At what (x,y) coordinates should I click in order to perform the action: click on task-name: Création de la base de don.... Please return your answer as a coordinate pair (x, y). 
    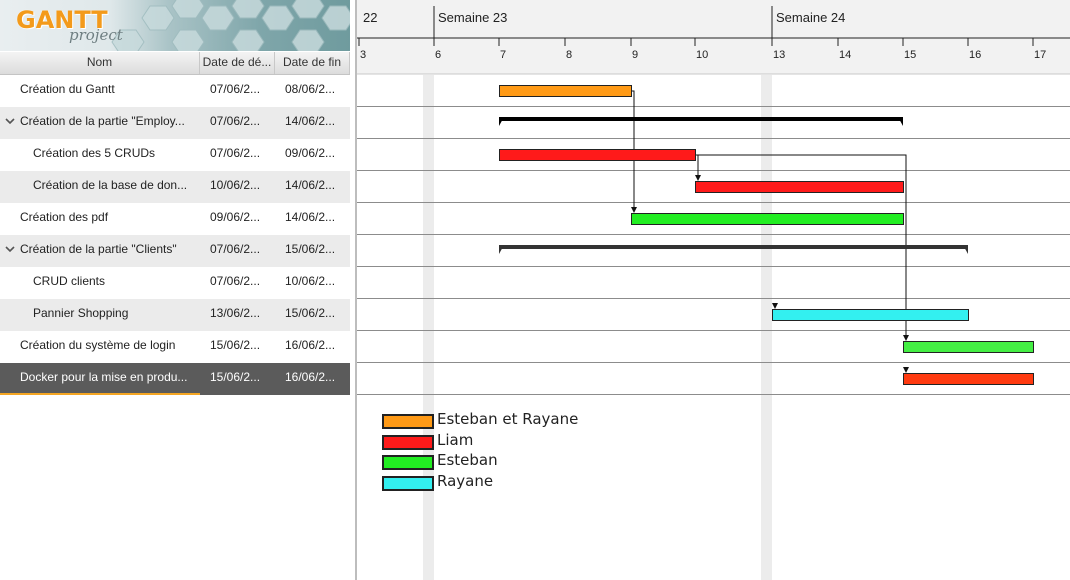
    Looking at the image, I should click on (110, 185).